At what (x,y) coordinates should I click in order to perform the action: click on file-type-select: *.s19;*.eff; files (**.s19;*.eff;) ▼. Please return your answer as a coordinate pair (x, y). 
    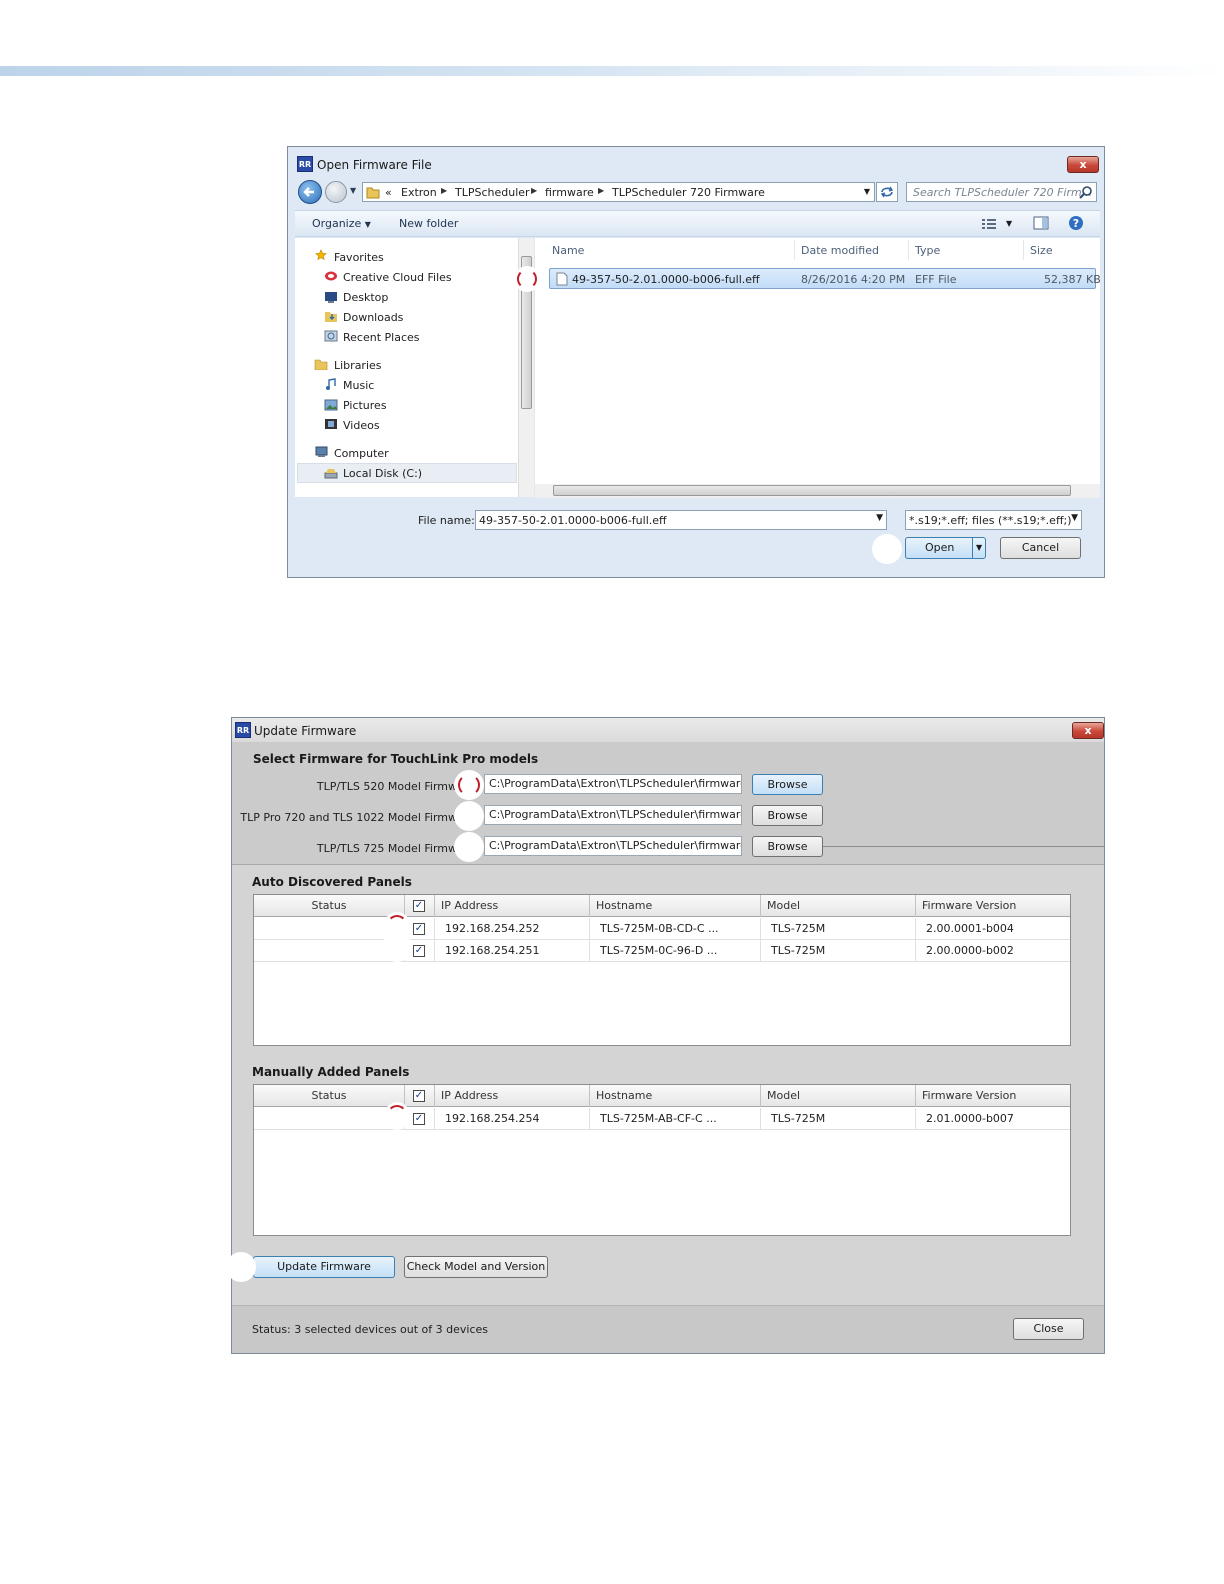
    Looking at the image, I should click on (993, 520).